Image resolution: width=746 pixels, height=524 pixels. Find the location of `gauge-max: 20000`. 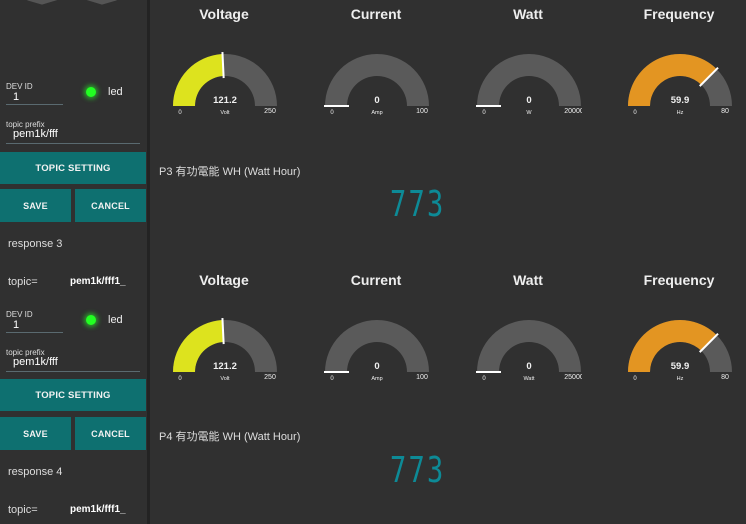

gauge-max: 20000 is located at coordinates (573, 111).